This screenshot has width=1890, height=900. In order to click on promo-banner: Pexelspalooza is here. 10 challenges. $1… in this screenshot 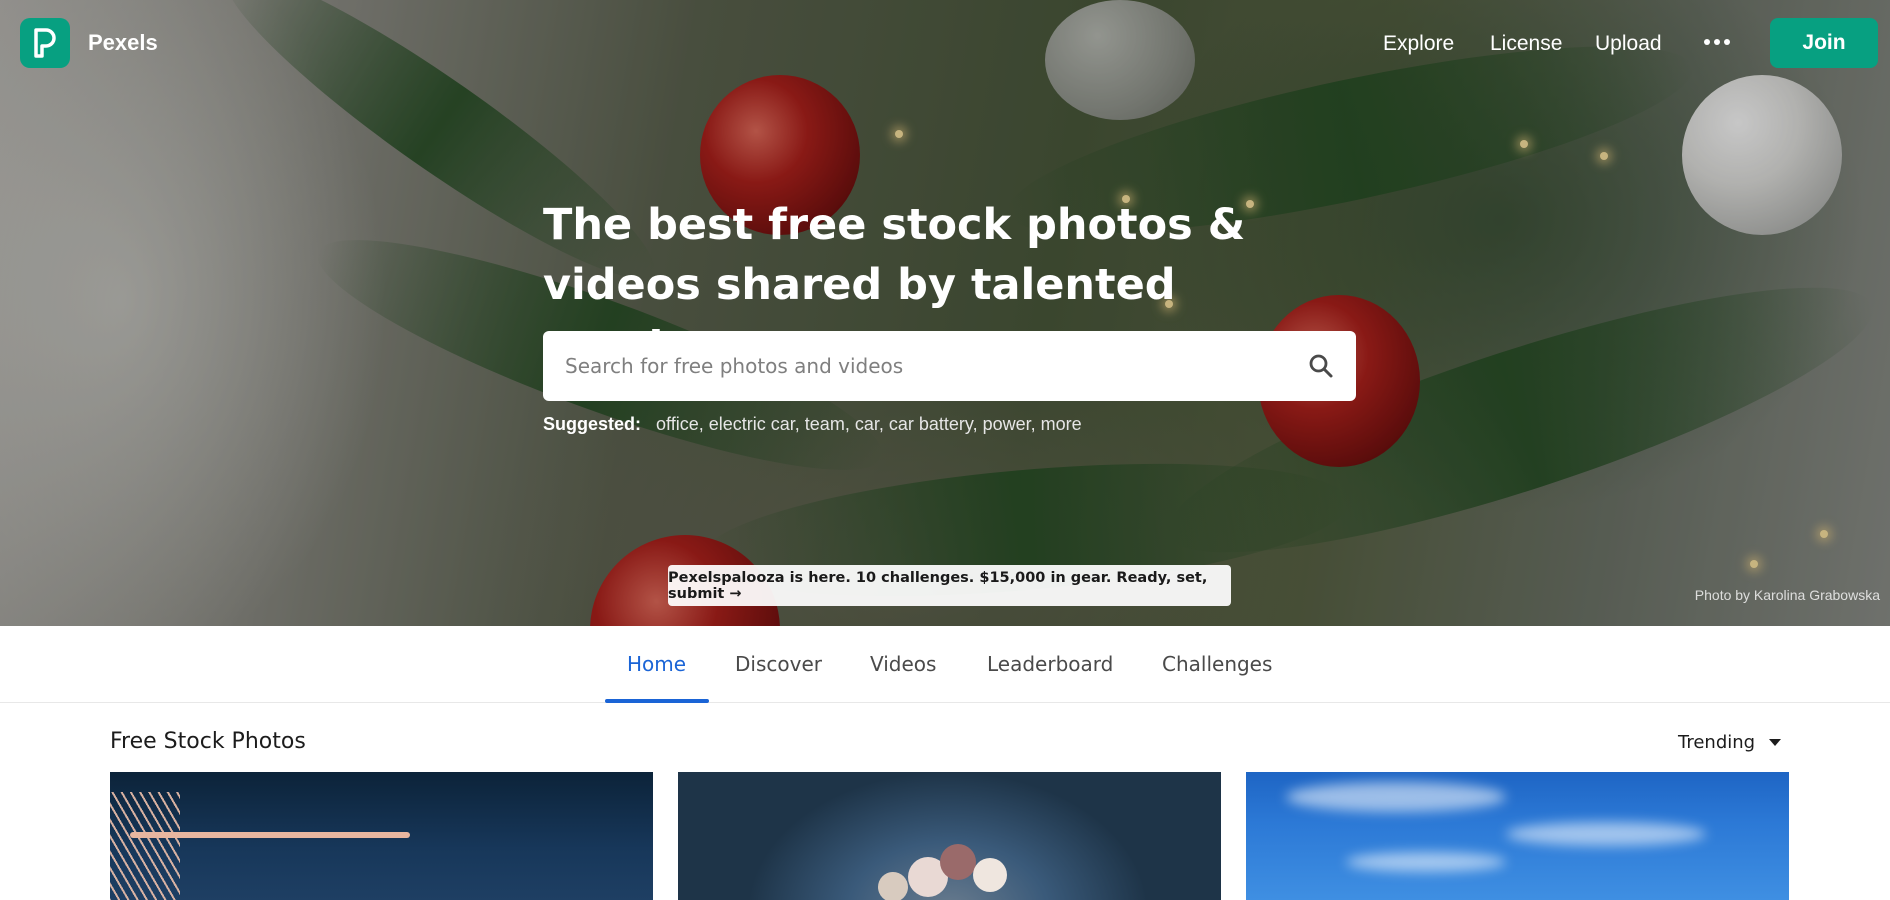, I will do `click(949, 585)`.